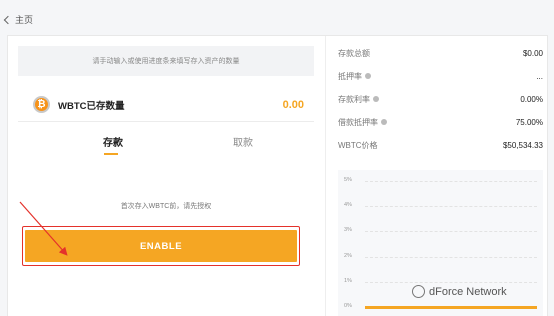  I want to click on stat-value: $0.00, so click(532, 53).